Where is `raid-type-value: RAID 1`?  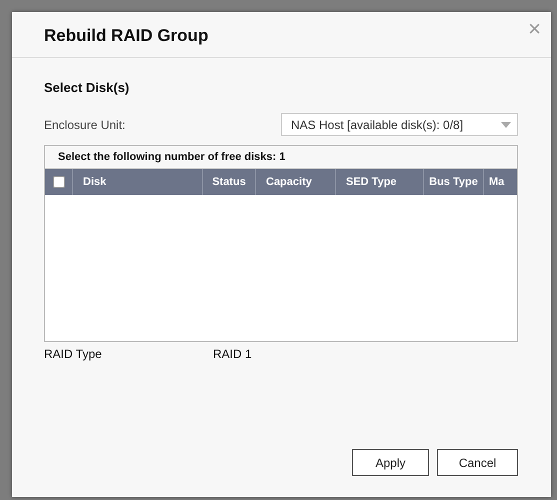 raid-type-value: RAID 1 is located at coordinates (232, 354).